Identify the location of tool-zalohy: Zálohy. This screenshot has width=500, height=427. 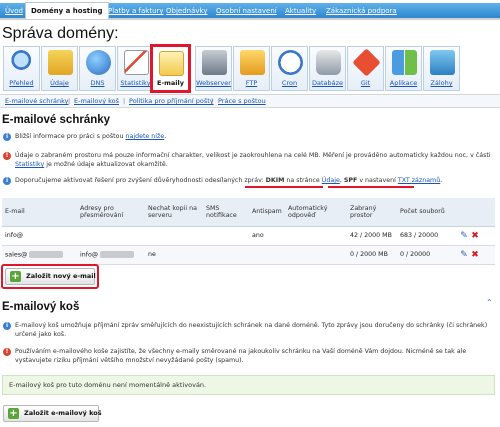
(441, 68).